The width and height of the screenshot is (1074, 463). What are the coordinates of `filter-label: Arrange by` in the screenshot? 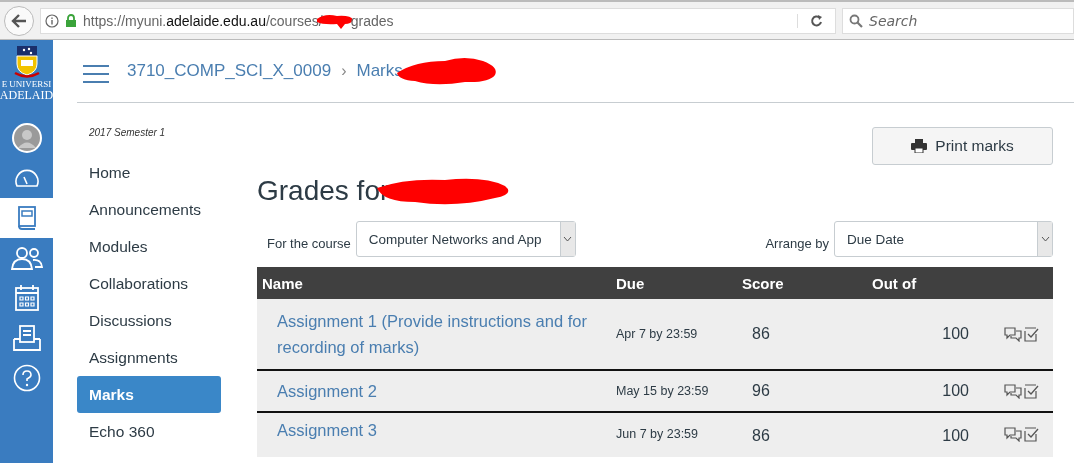 It's located at (797, 243).